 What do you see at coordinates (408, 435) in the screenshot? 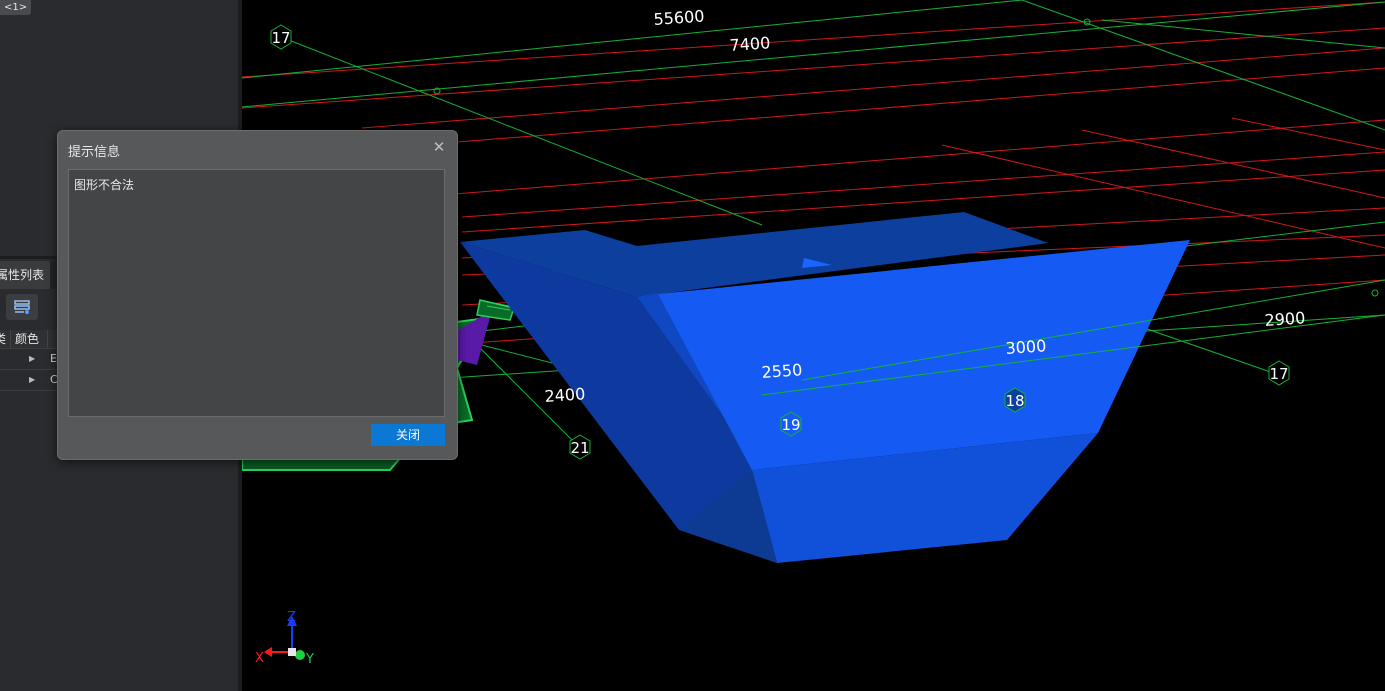
I see `close-button: 关闭` at bounding box center [408, 435].